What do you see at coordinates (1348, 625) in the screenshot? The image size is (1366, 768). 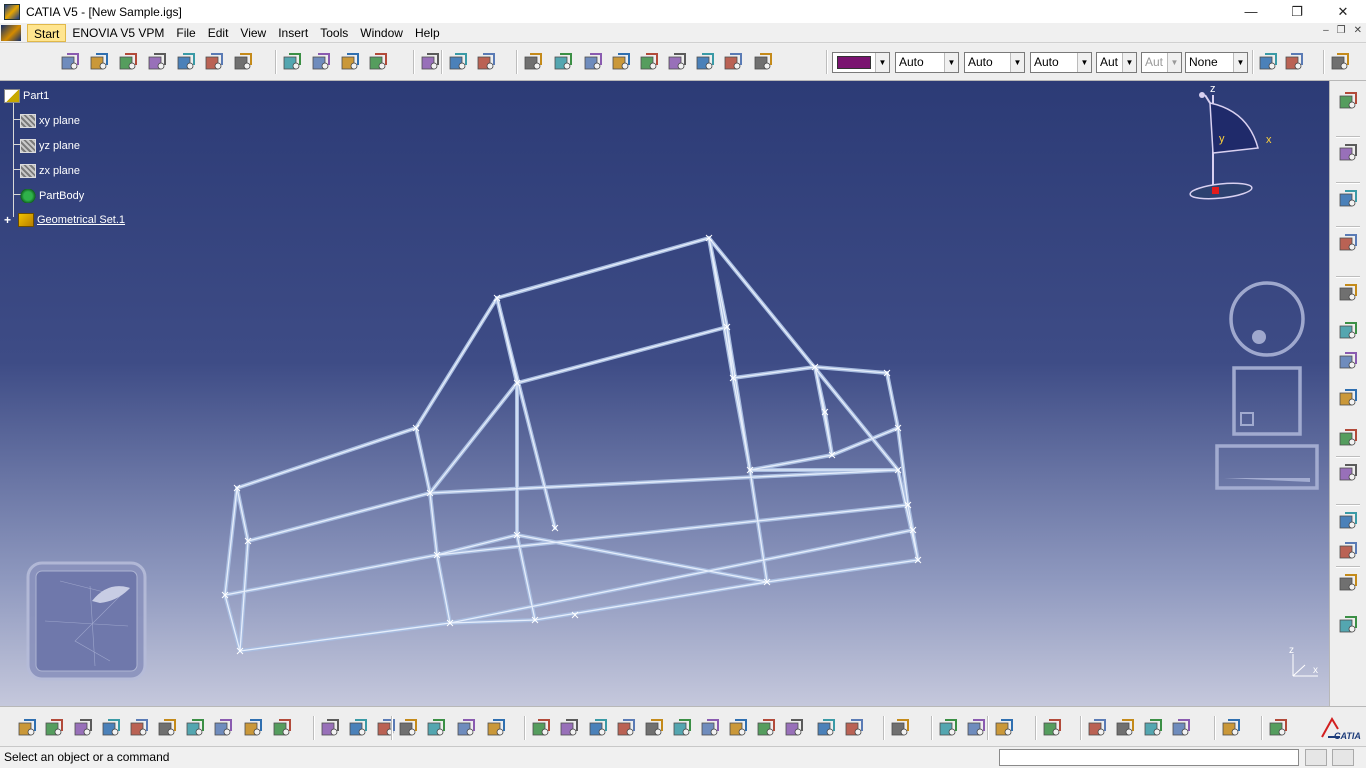 I see `cut-icon` at bounding box center [1348, 625].